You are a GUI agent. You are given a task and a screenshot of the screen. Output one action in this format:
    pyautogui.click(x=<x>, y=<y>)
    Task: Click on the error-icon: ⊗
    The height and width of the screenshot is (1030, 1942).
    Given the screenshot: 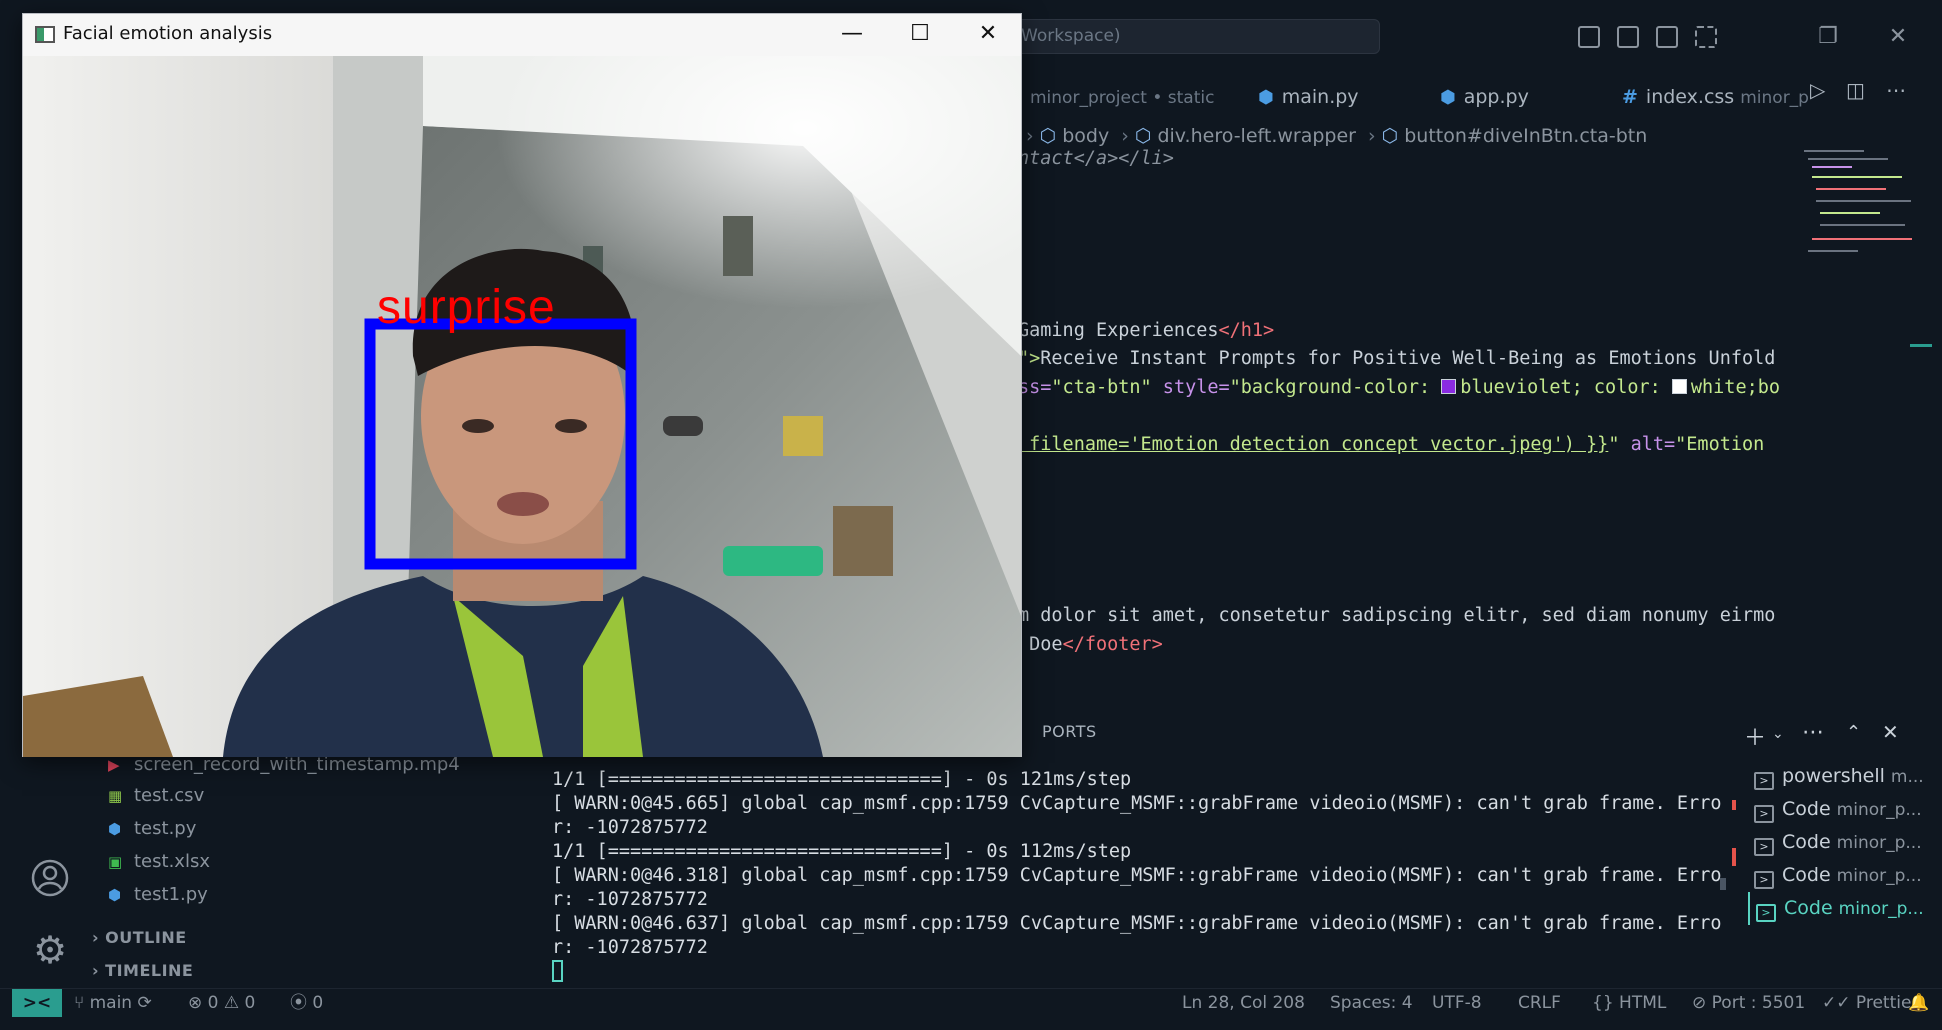 What is the action you would take?
    pyautogui.click(x=195, y=1003)
    